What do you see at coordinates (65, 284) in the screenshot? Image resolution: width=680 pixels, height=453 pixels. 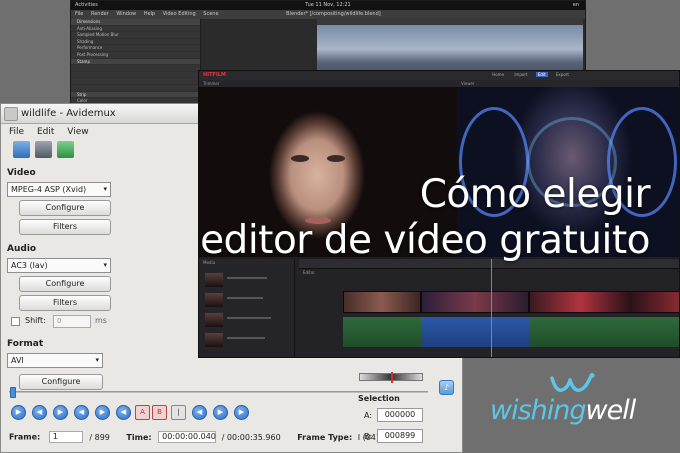 I see `audio-configure-button: Configure` at bounding box center [65, 284].